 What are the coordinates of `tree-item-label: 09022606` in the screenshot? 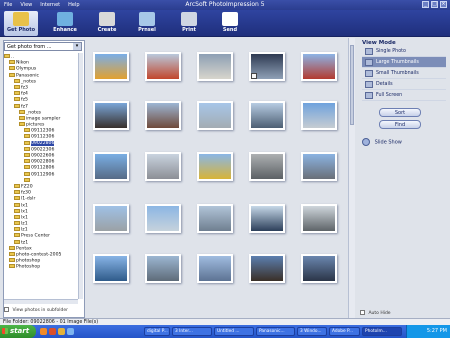 It's located at (43, 156).